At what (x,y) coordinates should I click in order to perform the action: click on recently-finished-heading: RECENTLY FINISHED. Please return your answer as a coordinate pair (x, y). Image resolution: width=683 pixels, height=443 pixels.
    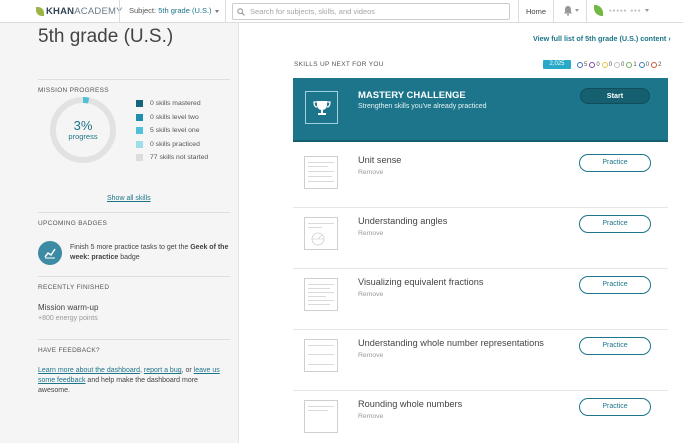
    Looking at the image, I should click on (74, 287).